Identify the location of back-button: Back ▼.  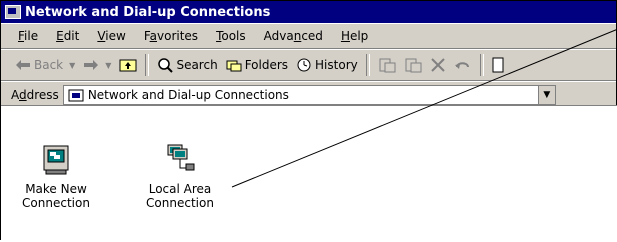
(45, 65).